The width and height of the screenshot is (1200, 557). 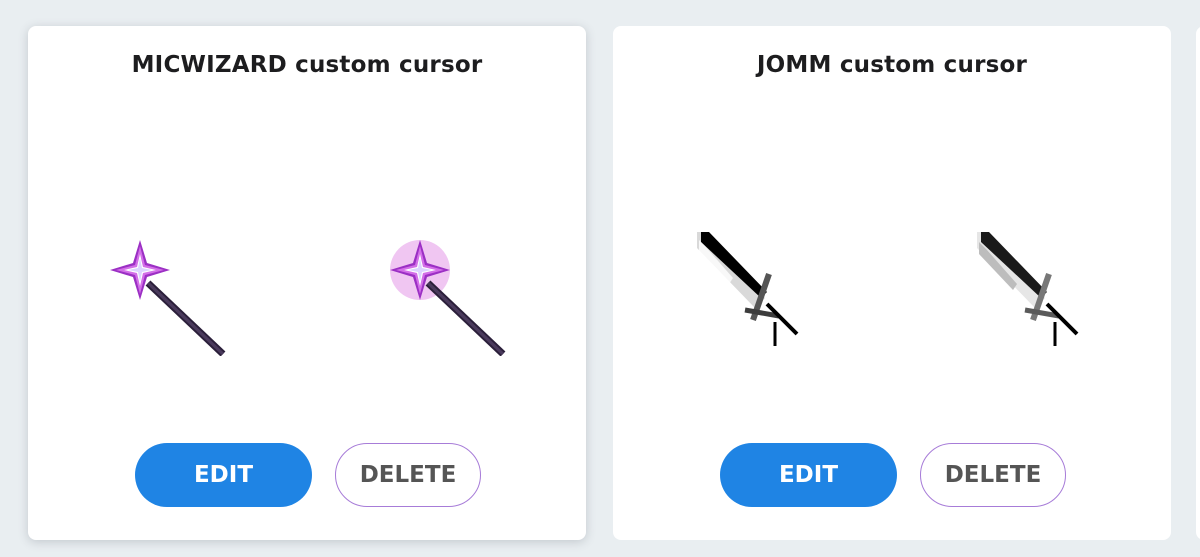 What do you see at coordinates (173, 291) in the screenshot?
I see `magic-wand-cursor-icon` at bounding box center [173, 291].